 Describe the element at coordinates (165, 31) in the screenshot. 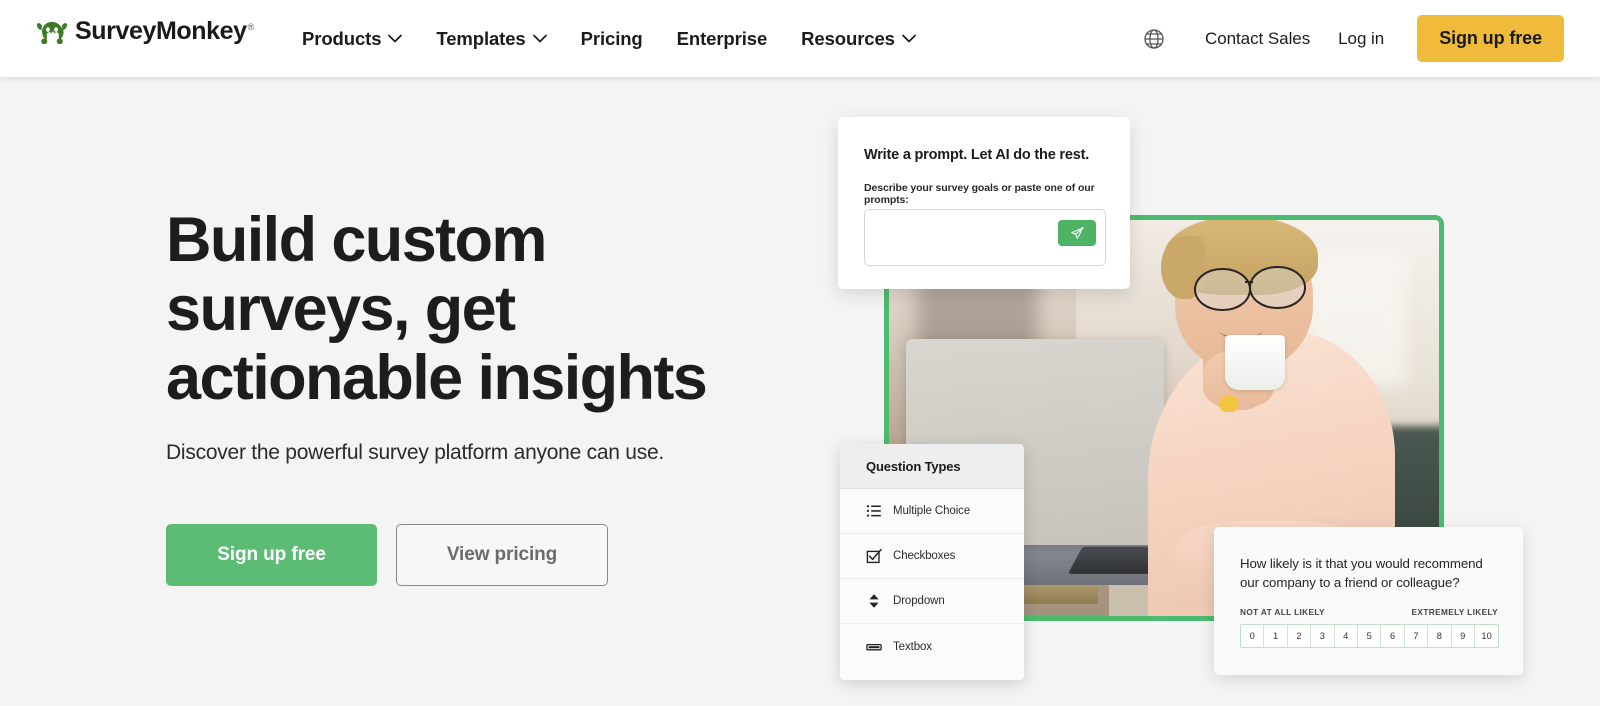

I see `logo-wordmark: SurveyMonkey®` at that location.